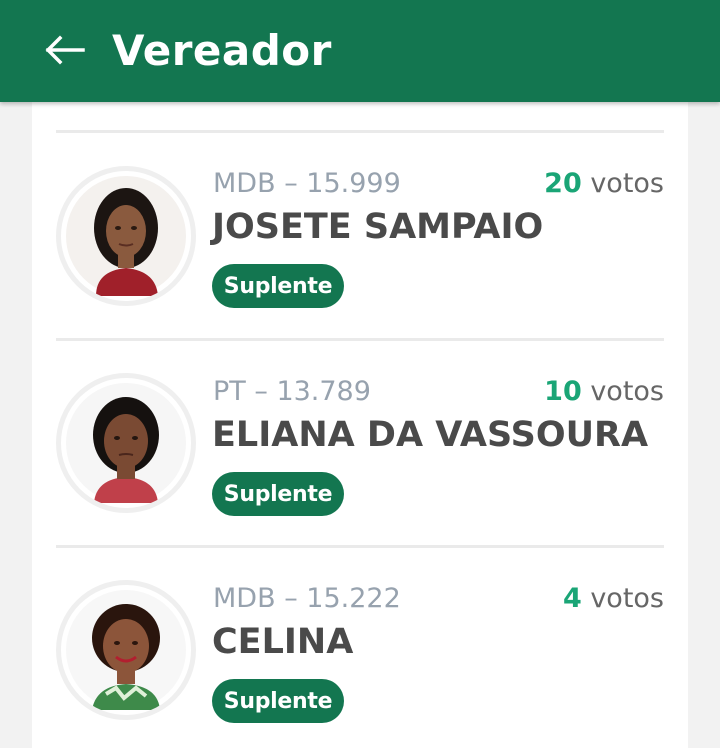 Image resolution: width=720 pixels, height=748 pixels. What do you see at coordinates (378, 227) in the screenshot?
I see `candidate-name: JOSETE SAMPAIO` at bounding box center [378, 227].